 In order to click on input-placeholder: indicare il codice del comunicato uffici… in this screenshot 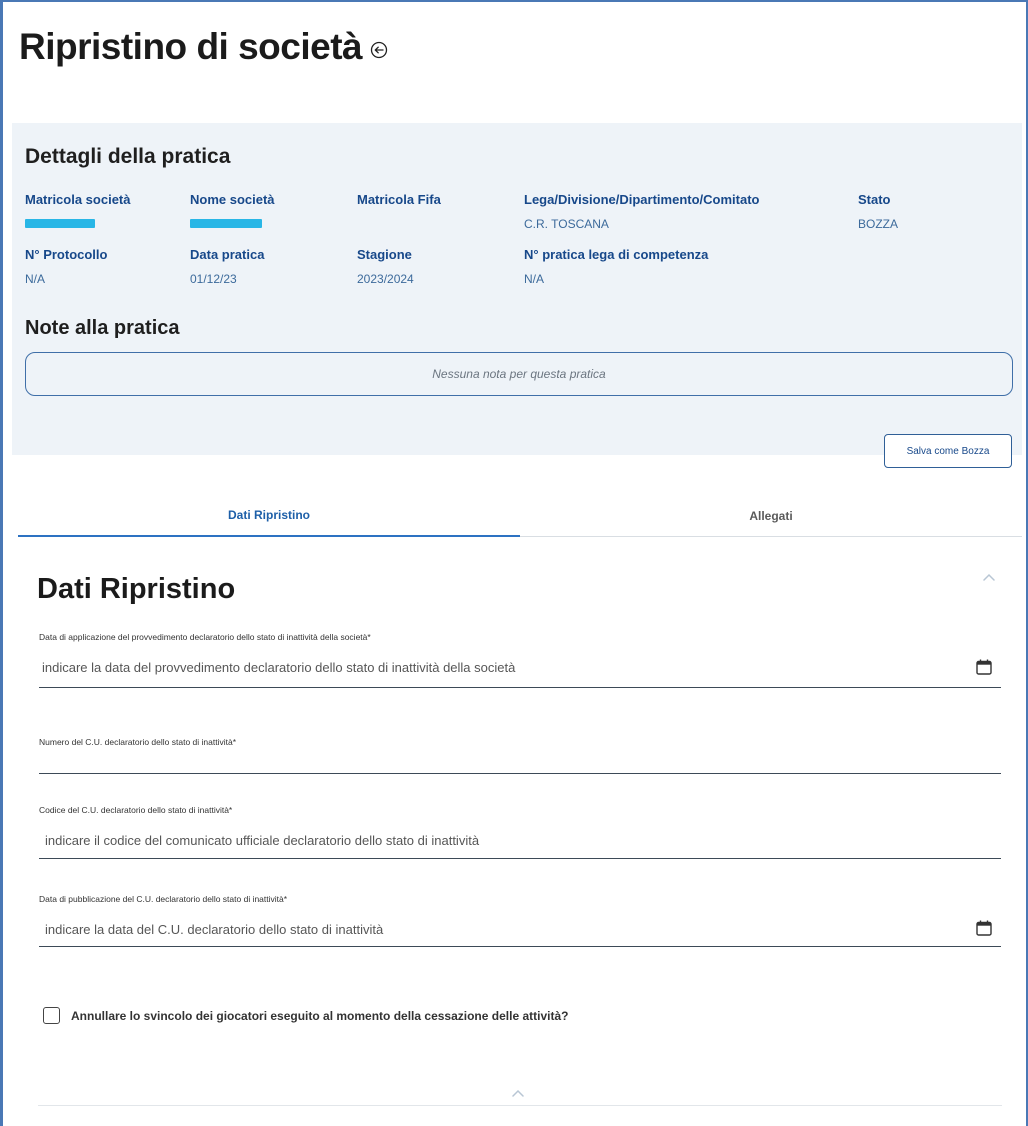, I will do `click(262, 840)`.